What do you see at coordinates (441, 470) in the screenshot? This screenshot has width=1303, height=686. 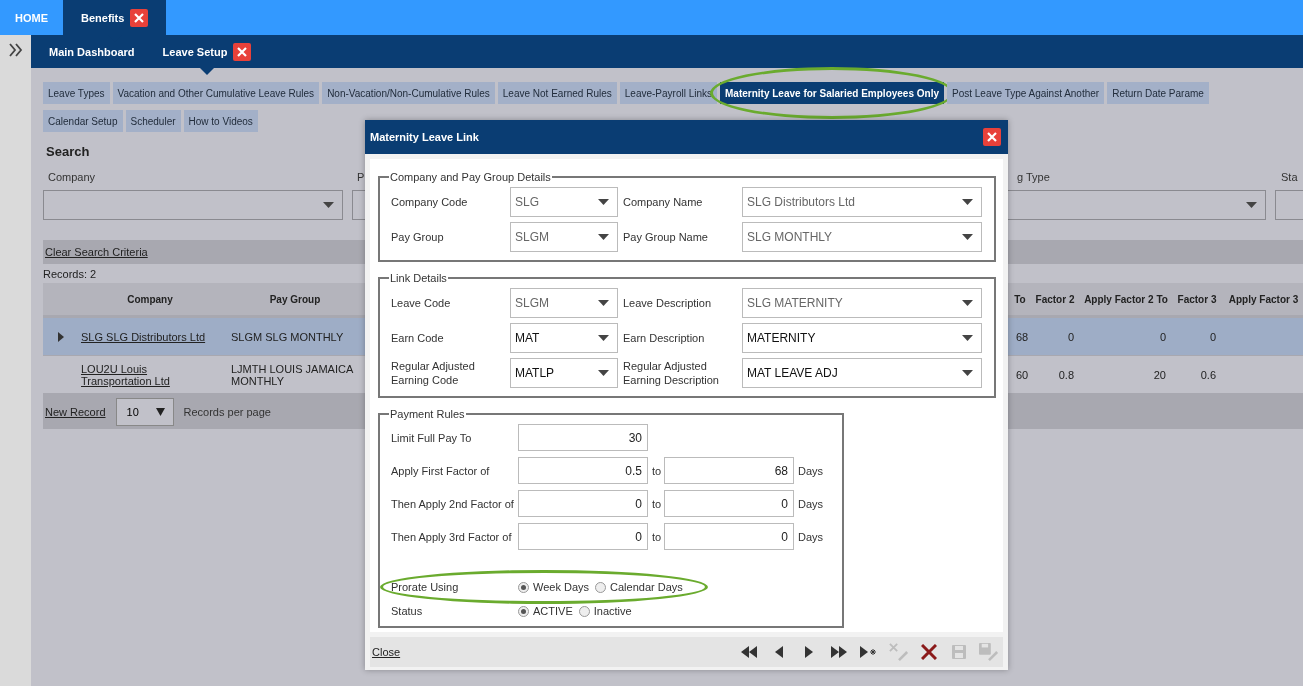 I see `field-label: Apply First Factor of` at bounding box center [441, 470].